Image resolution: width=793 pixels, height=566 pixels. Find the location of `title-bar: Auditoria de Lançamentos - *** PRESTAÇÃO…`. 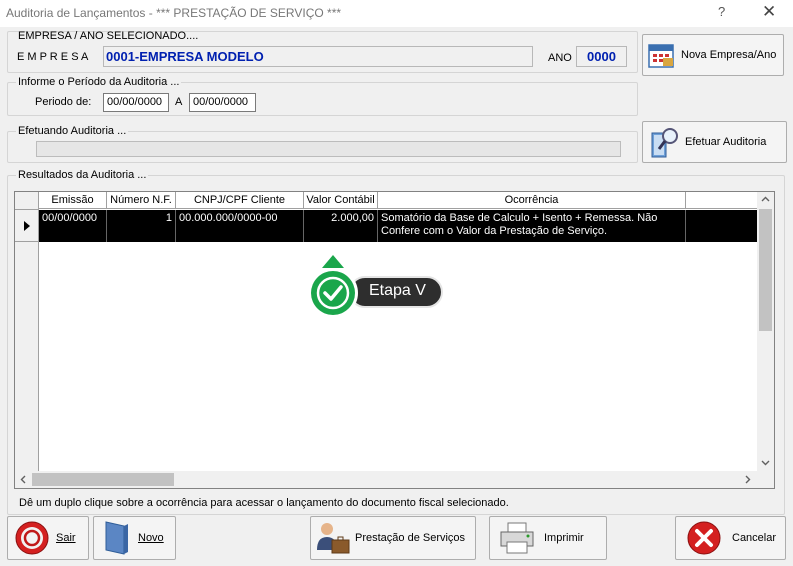

title-bar: Auditoria de Lançamentos - *** PRESTAÇÃO… is located at coordinates (396, 13).